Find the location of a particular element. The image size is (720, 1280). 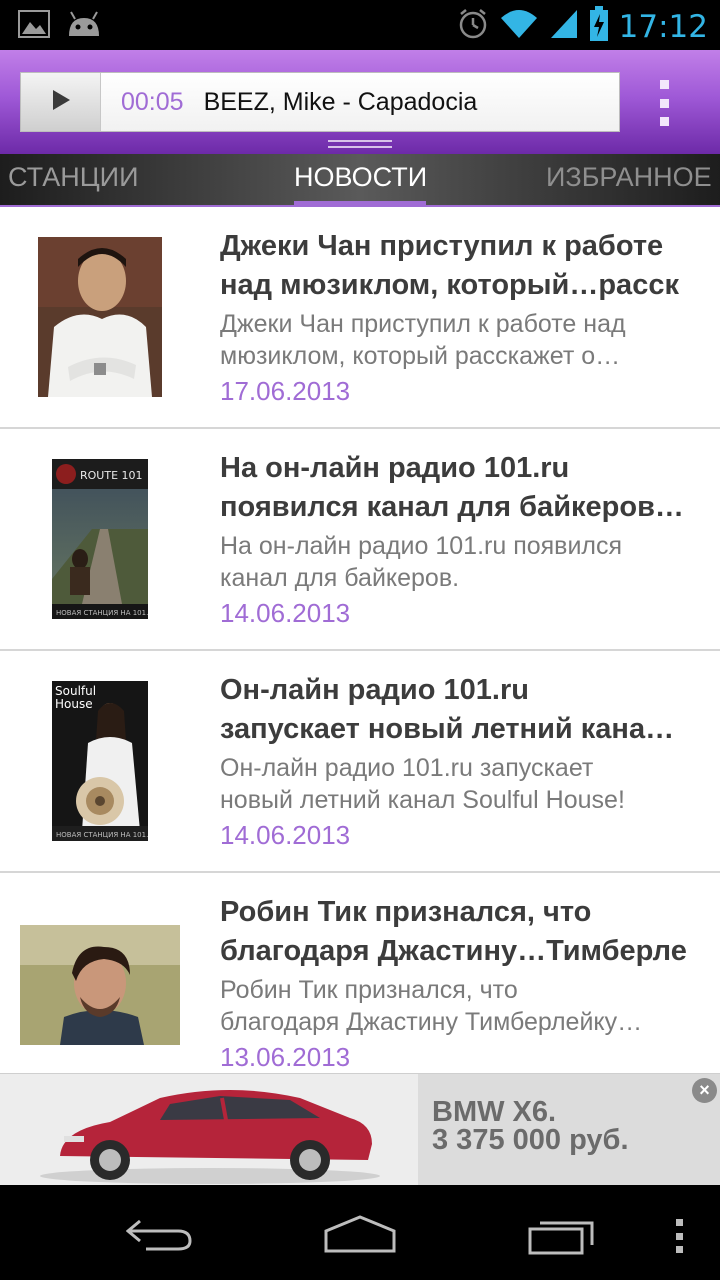

elapsed-time: 00:05 is located at coordinates (152, 101).